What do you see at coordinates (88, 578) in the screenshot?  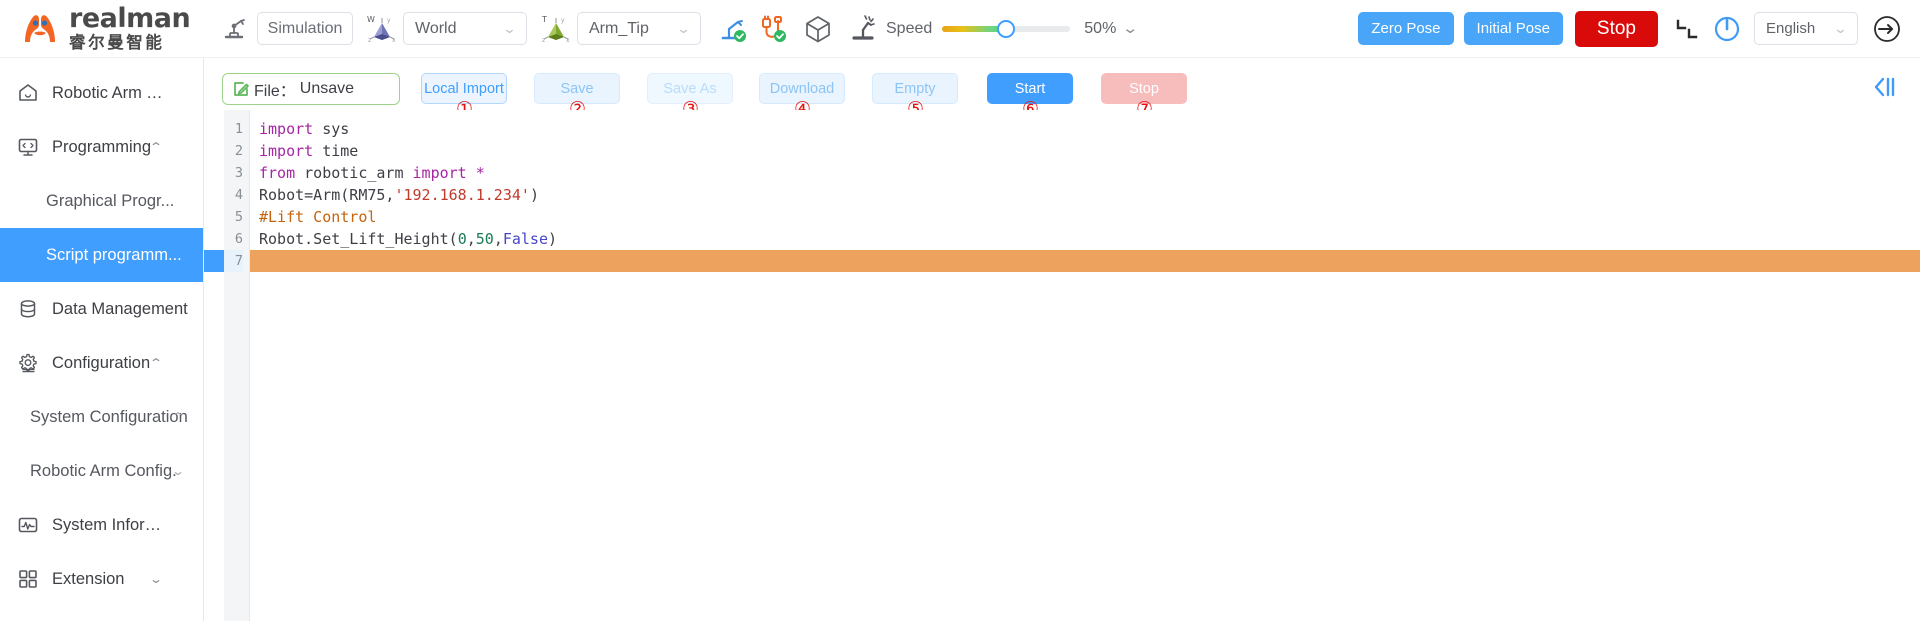 I see `sidebar-item-label: Extension` at bounding box center [88, 578].